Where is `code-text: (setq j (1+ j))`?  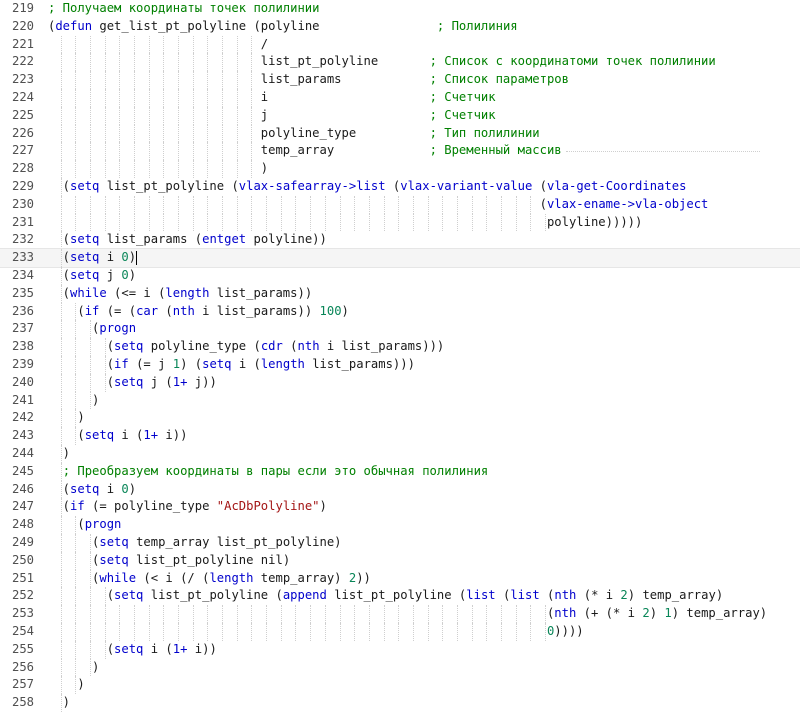 code-text: (setq j (1+ j)) is located at coordinates (132, 383).